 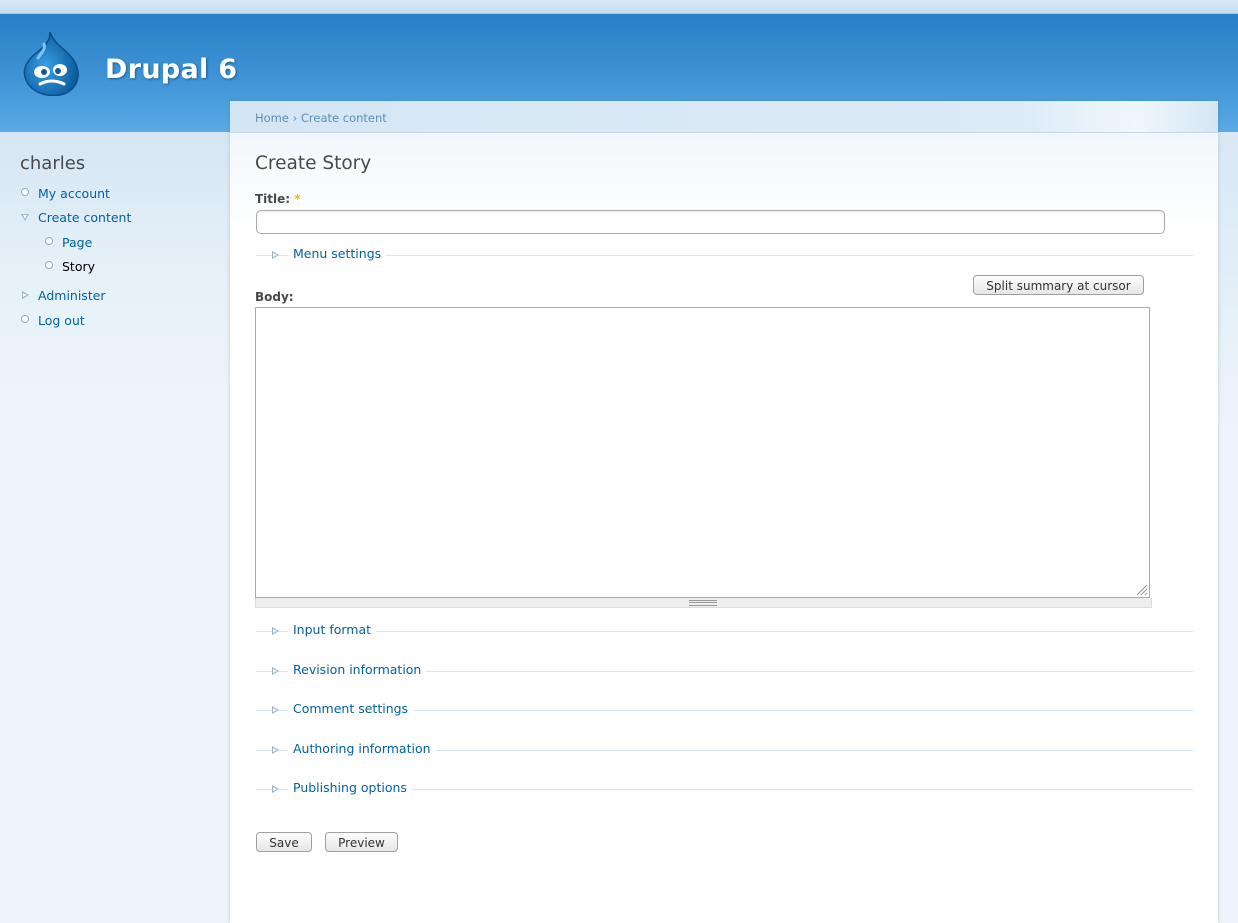 I want to click on menu-settings-toggle: Menu settings, so click(x=337, y=253).